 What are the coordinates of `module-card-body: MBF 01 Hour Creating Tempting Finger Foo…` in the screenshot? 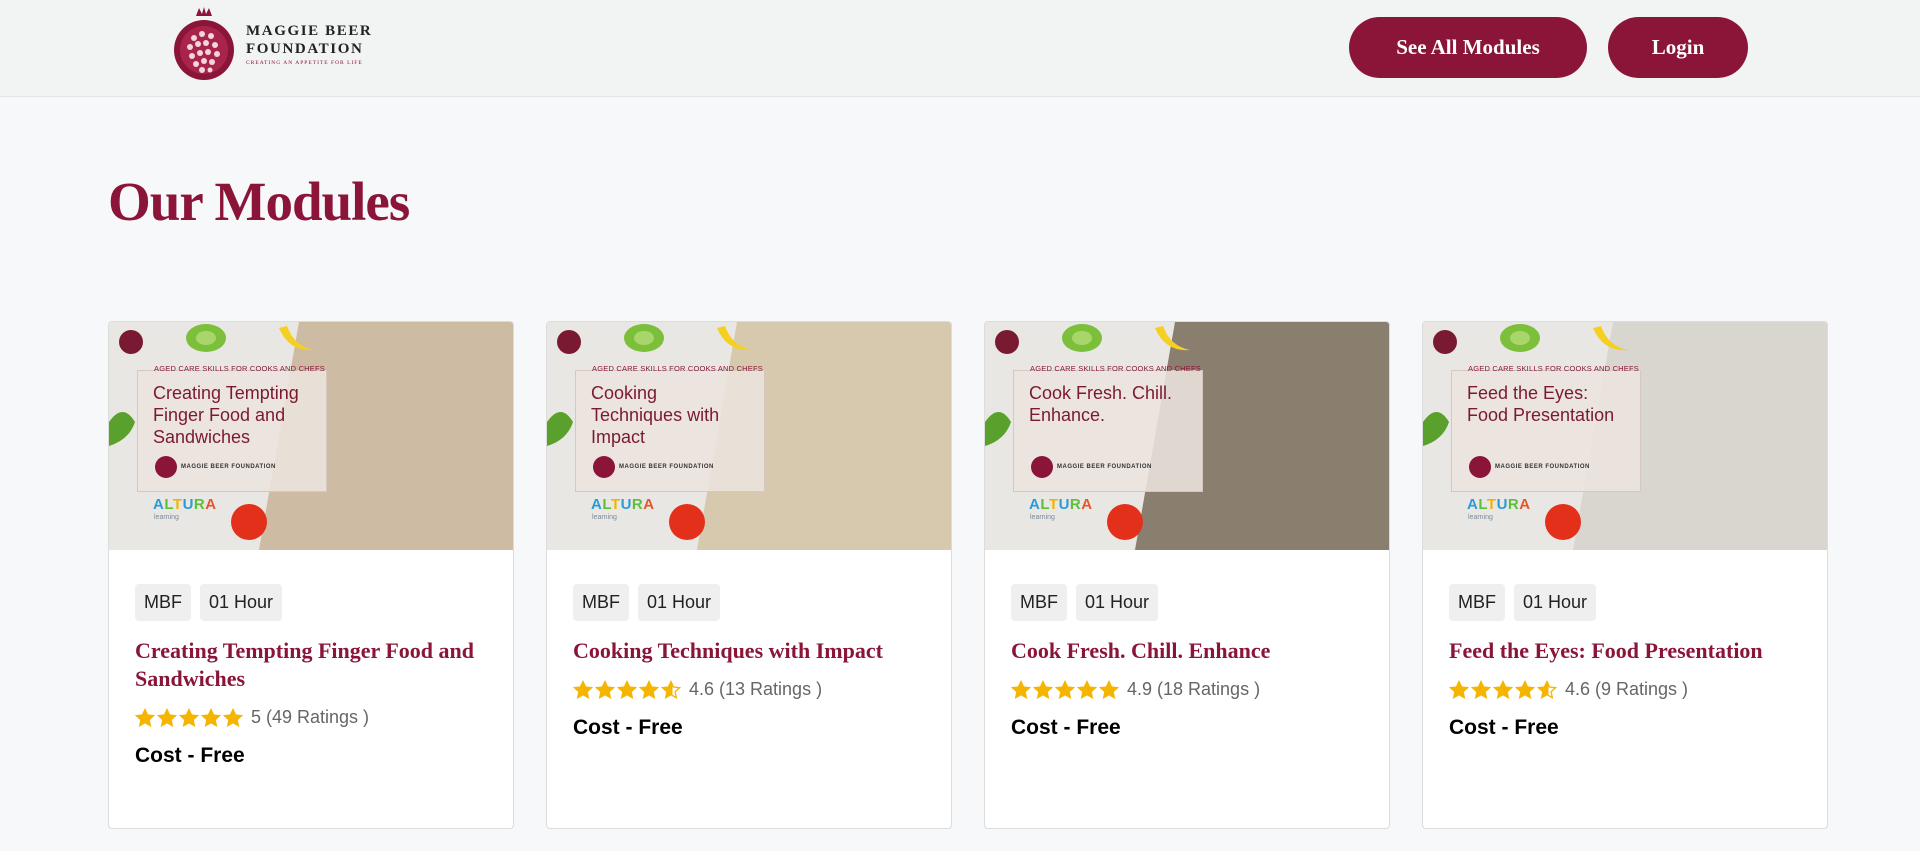 It's located at (314, 676).